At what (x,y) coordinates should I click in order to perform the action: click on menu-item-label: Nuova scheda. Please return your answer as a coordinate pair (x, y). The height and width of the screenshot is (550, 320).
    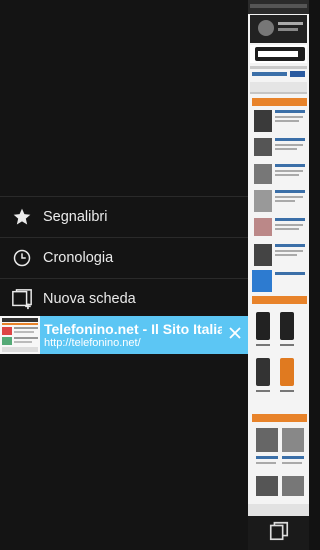
    Looking at the image, I should click on (89, 299).